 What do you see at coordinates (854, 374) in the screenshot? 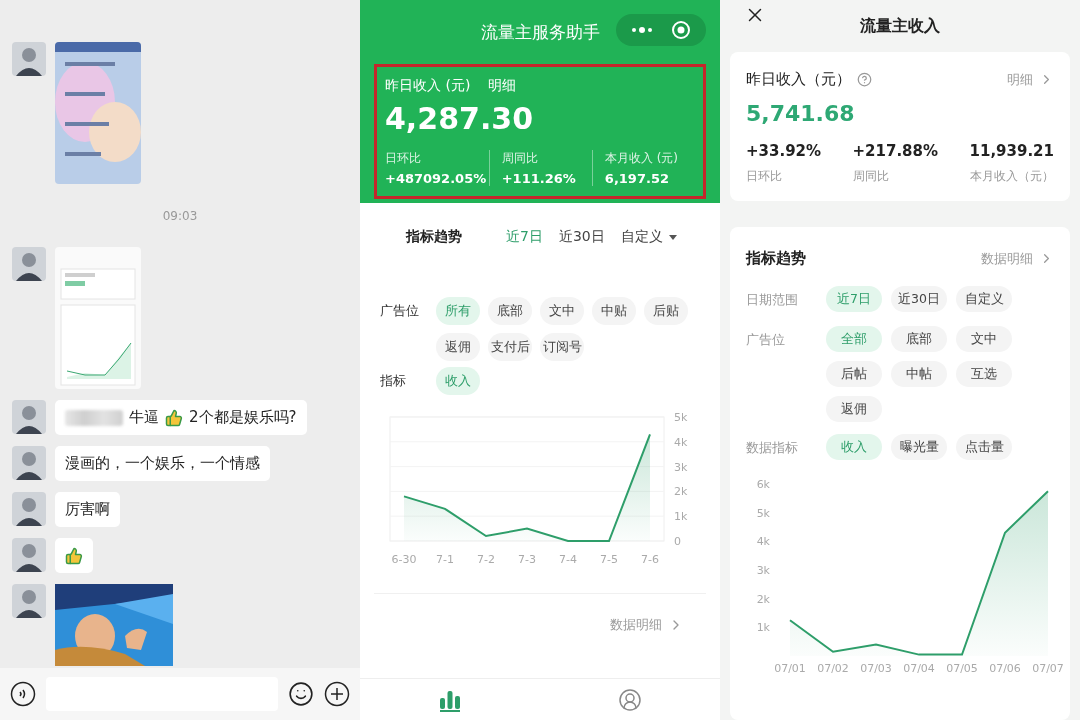
I see `filter-chip: 后帖` at bounding box center [854, 374].